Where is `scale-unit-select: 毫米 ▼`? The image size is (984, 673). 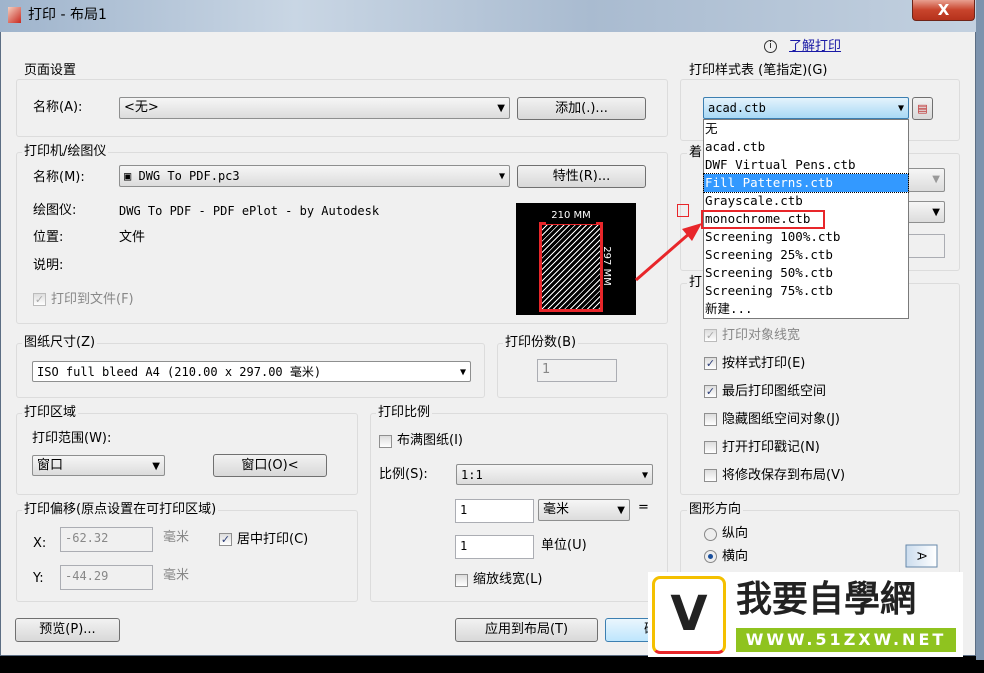 scale-unit-select: 毫米 ▼ is located at coordinates (584, 510).